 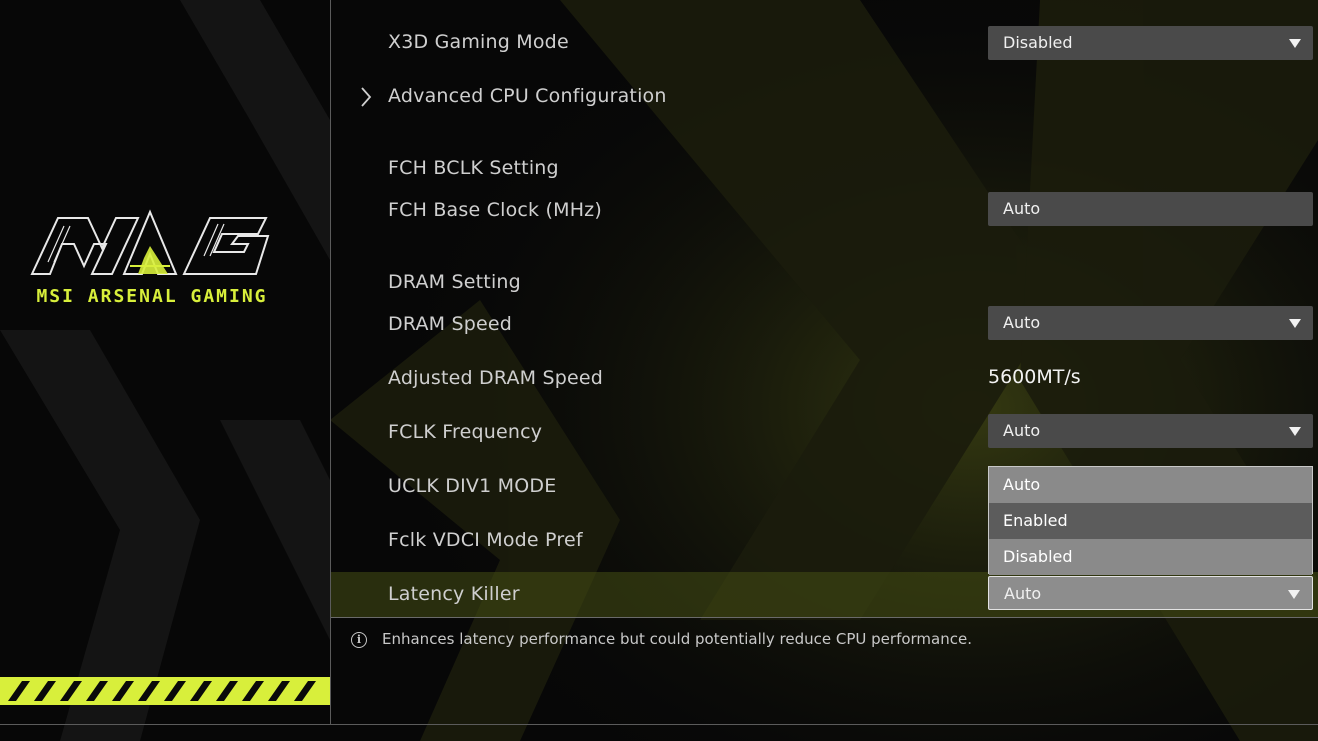 I want to click on fclk-frequency-label: FCLK Frequency, so click(x=465, y=432).